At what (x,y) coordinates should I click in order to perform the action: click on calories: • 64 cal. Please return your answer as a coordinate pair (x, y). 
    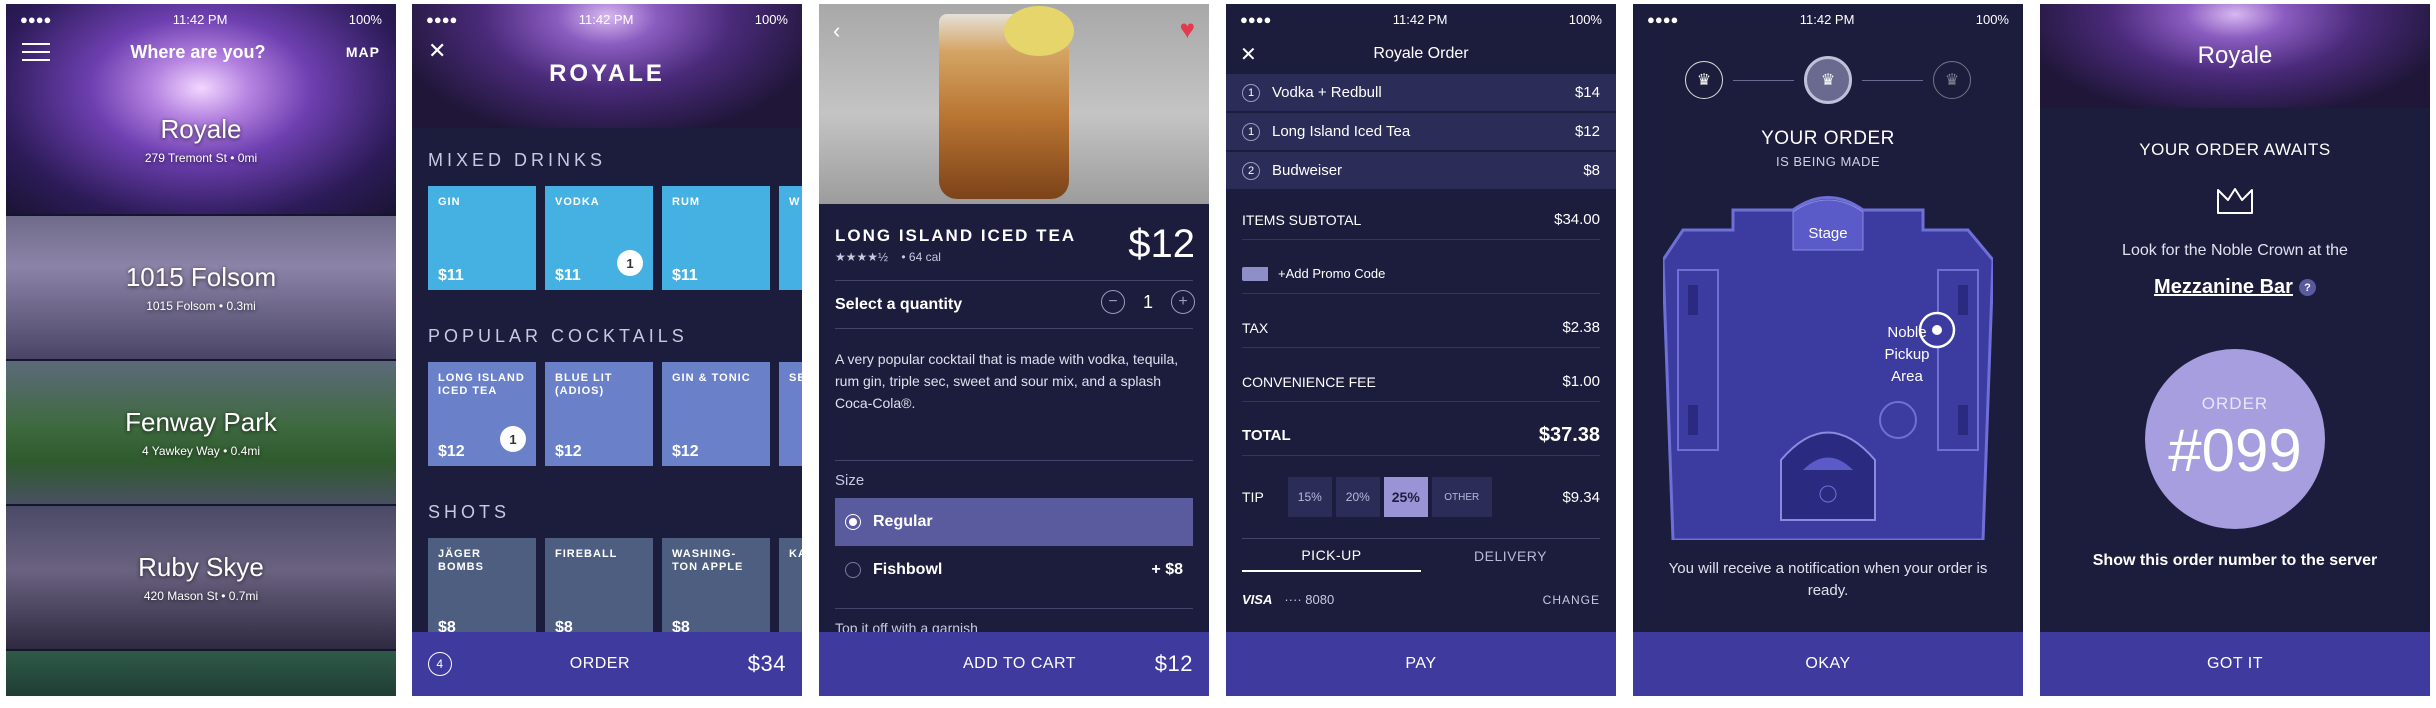
    Looking at the image, I should click on (921, 257).